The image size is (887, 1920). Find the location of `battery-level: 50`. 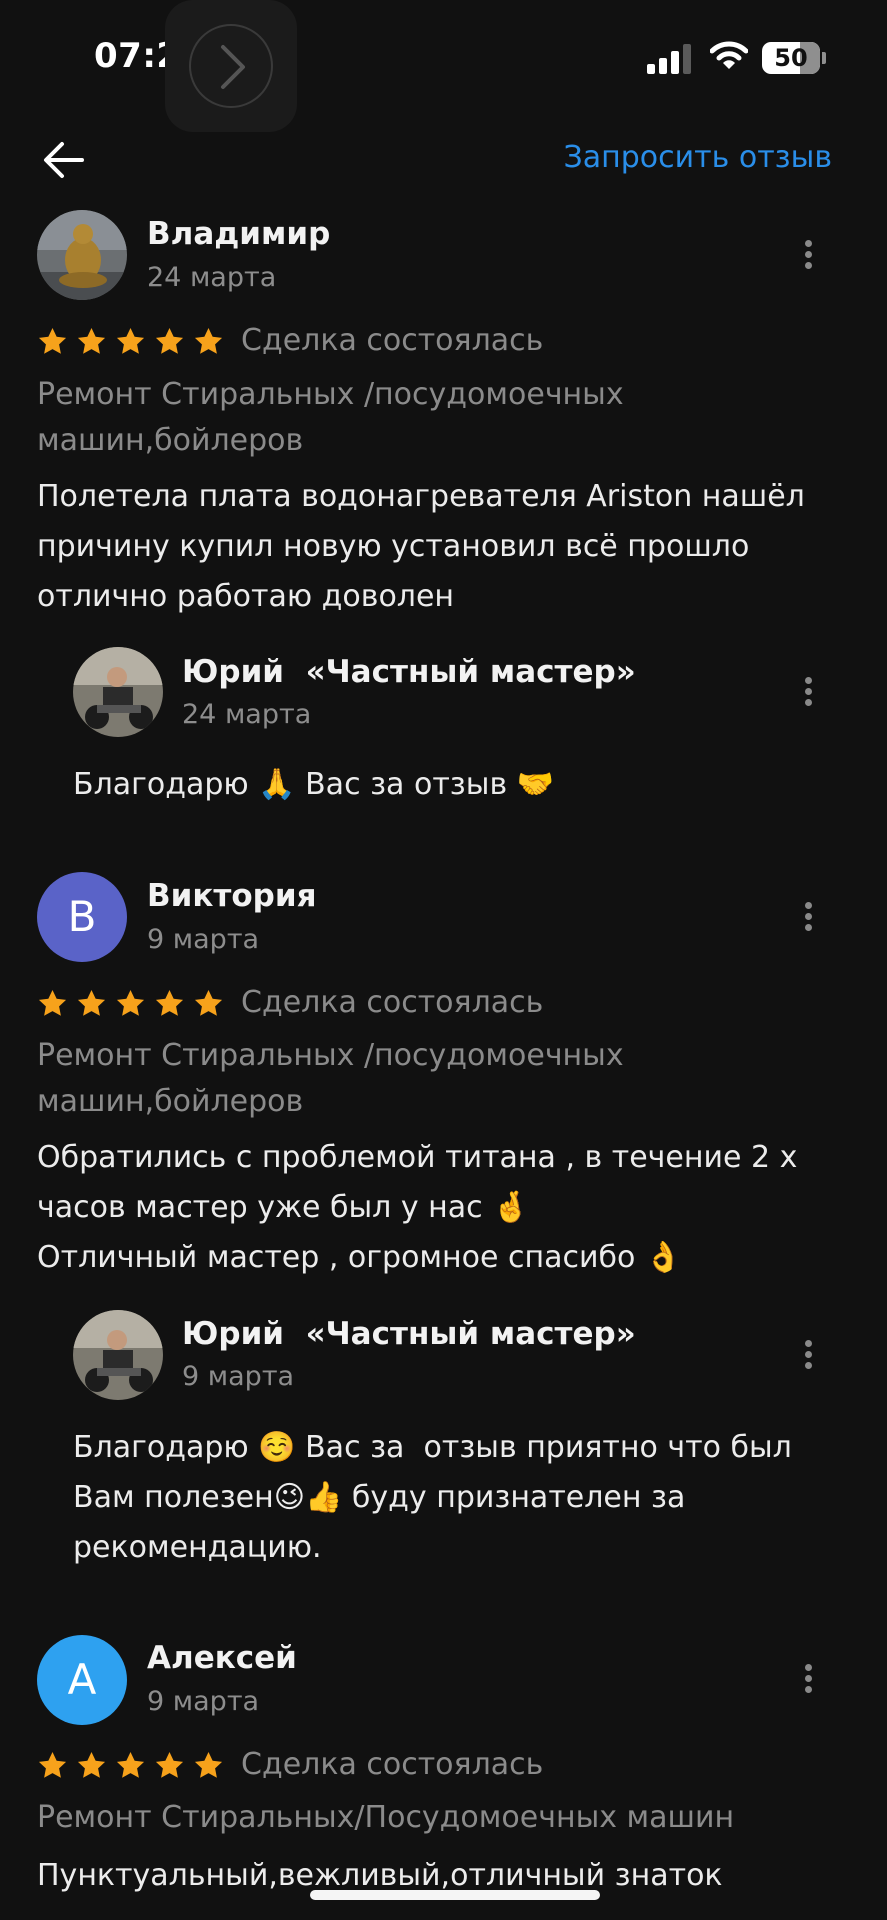

battery-level: 50 is located at coordinates (791, 58).